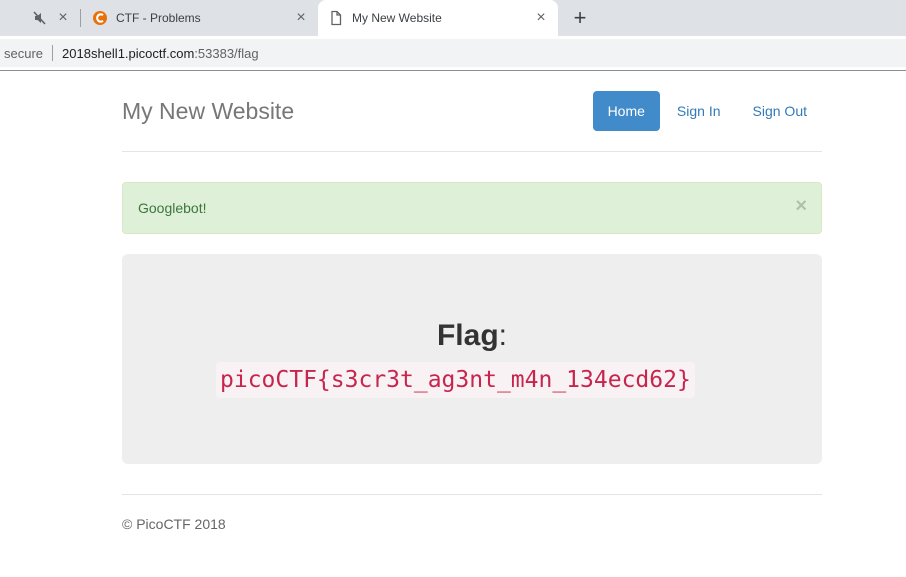 The image size is (906, 577). I want to click on nav-sign-out-link: Sign Out, so click(780, 111).